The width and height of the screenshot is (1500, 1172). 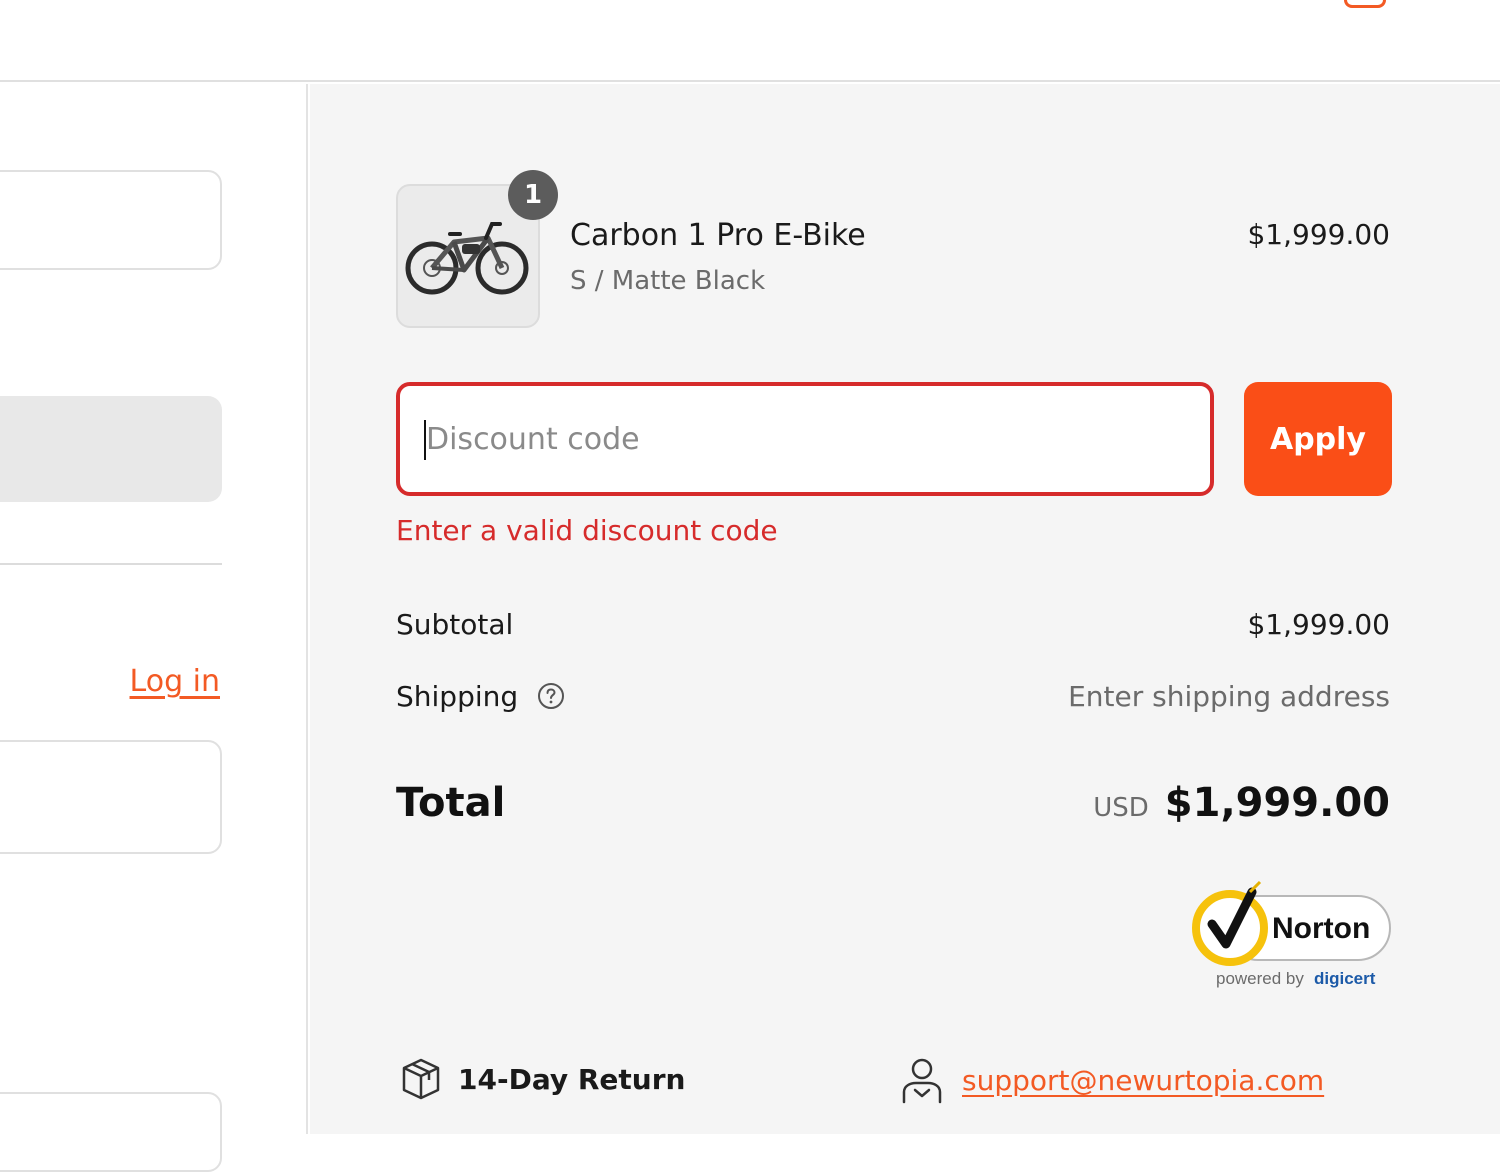 I want to click on support-contact: support@newurtopia.com, so click(x=1112, y=1080).